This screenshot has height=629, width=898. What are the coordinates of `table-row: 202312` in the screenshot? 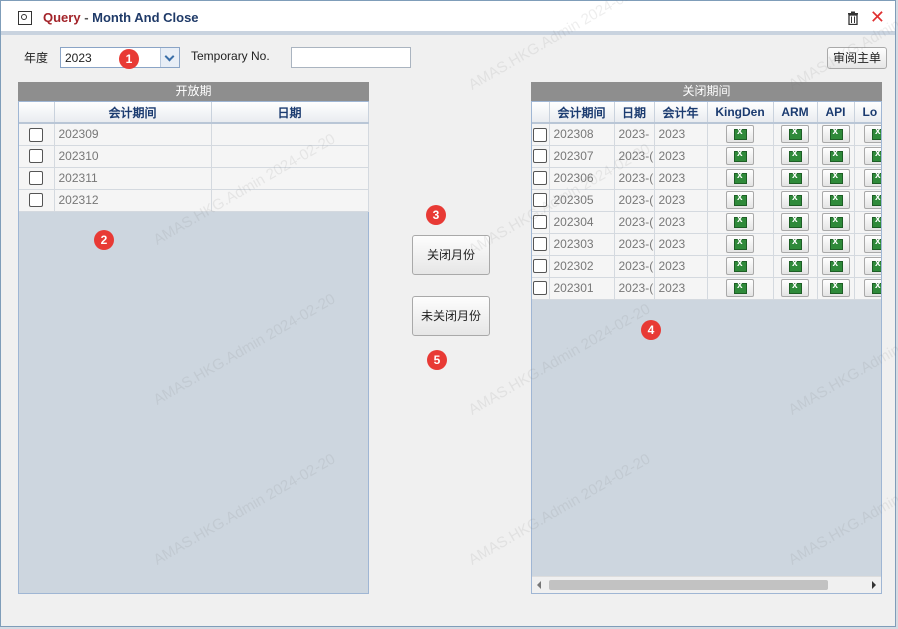 It's located at (194, 200).